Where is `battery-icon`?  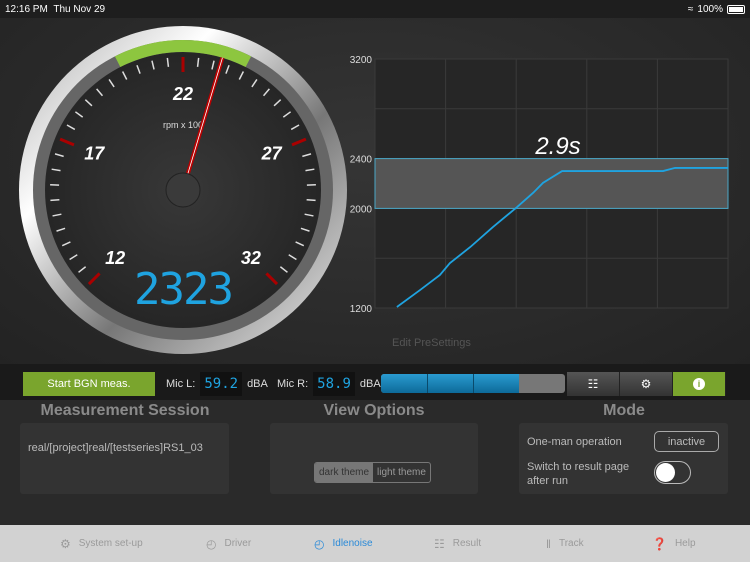
battery-icon is located at coordinates (736, 9).